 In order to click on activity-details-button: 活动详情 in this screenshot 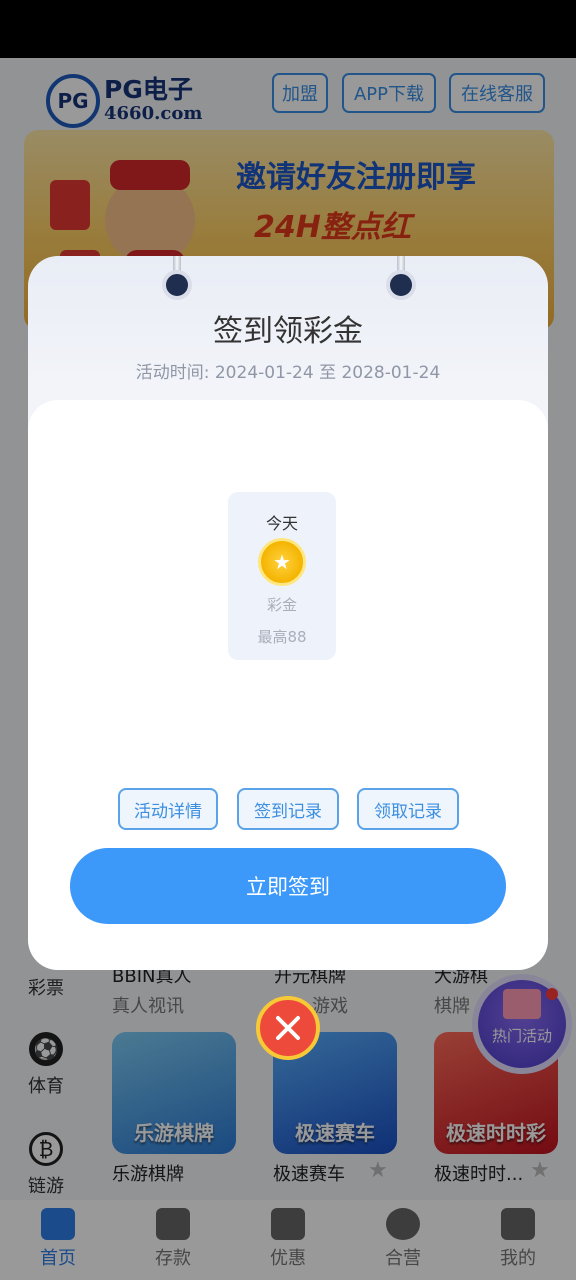, I will do `click(168, 809)`.